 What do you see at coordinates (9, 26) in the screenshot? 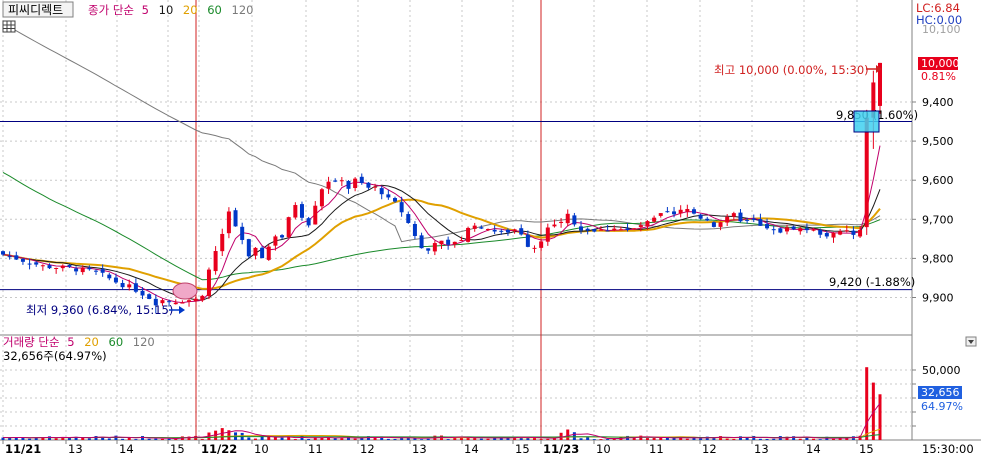
I see `table-icon` at bounding box center [9, 26].